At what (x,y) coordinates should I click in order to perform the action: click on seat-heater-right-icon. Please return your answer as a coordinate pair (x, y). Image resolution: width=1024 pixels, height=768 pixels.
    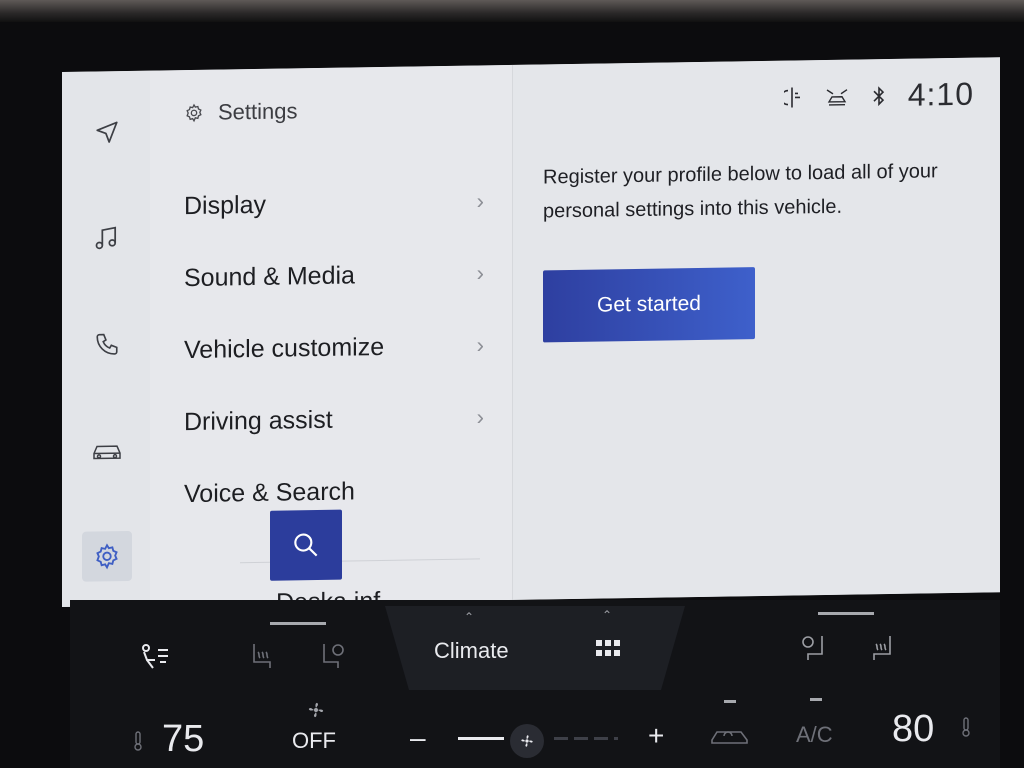
    Looking at the image, I should click on (882, 648).